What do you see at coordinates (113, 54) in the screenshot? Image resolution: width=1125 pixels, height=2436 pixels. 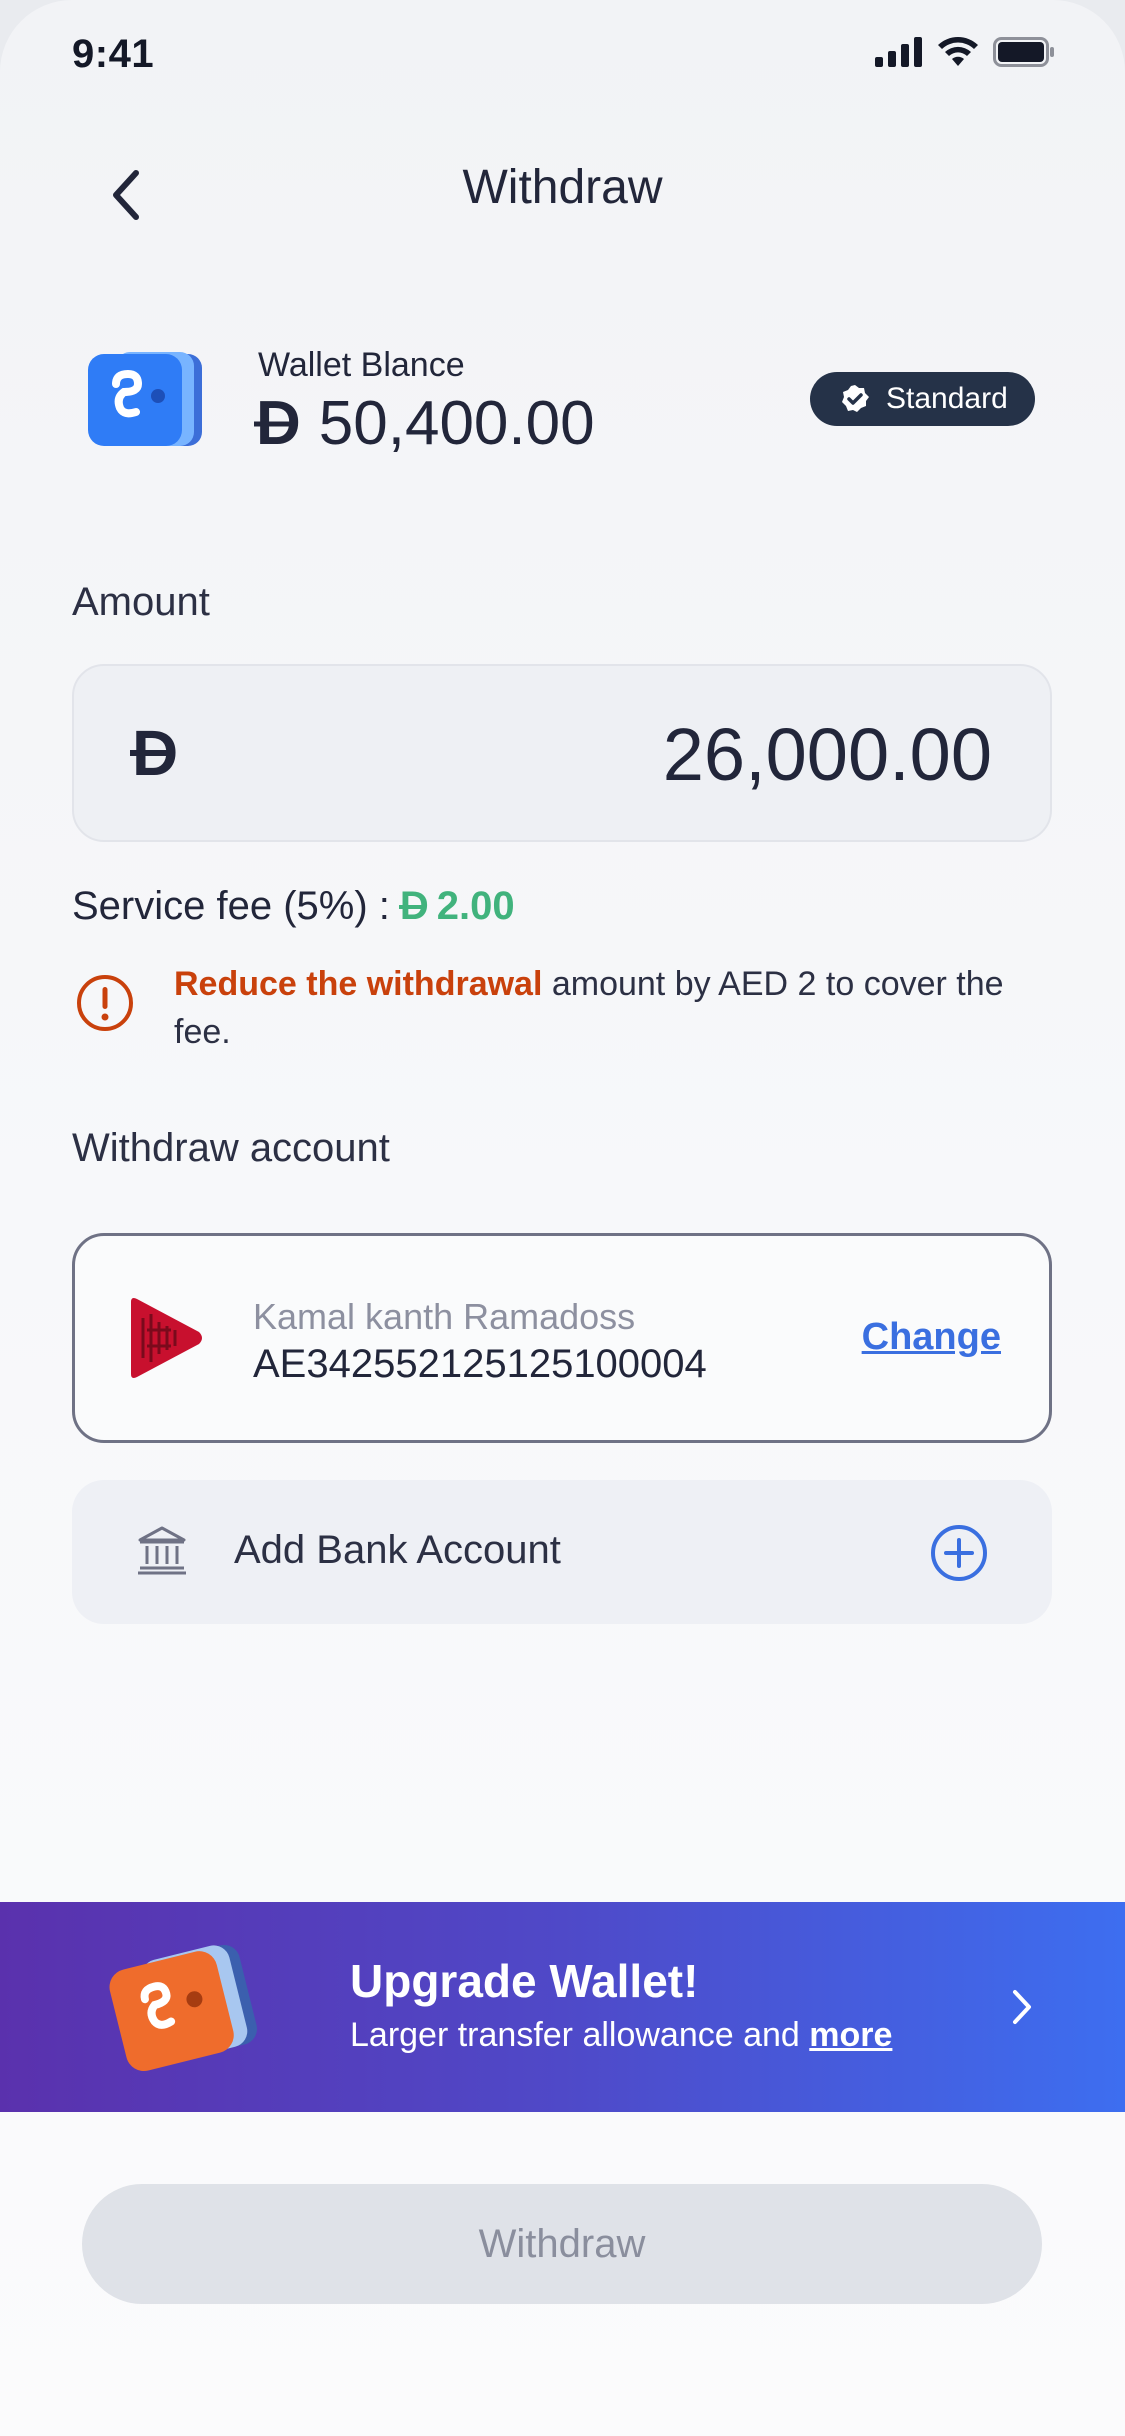 I see `status-time: 9:41` at bounding box center [113, 54].